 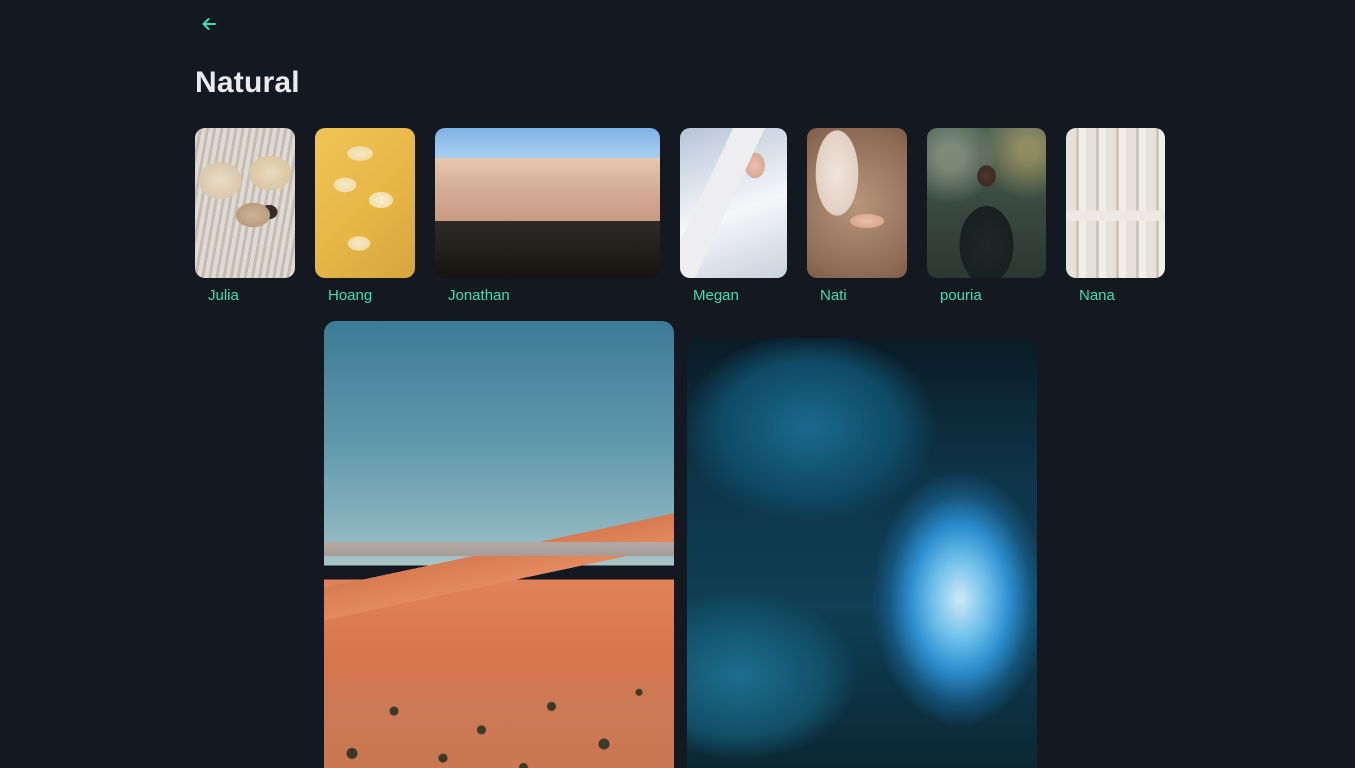 I want to click on story-item: Julia, so click(x=245, y=216).